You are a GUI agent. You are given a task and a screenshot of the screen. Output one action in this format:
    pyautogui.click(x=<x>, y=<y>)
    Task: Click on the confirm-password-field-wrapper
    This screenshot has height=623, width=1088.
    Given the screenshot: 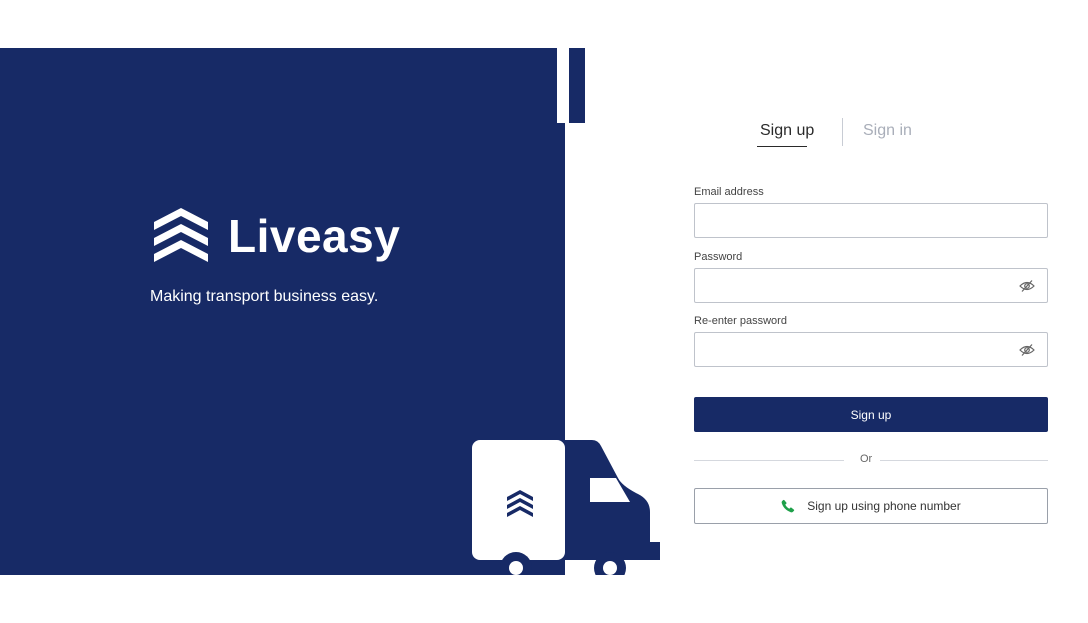 What is the action you would take?
    pyautogui.click(x=871, y=349)
    